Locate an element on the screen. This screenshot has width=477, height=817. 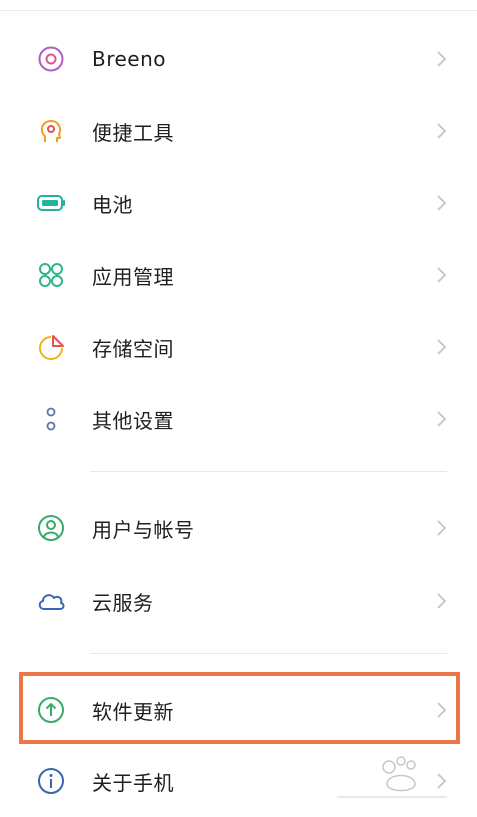
settings-item-other-settings: 其他设置 is located at coordinates (238, 419).